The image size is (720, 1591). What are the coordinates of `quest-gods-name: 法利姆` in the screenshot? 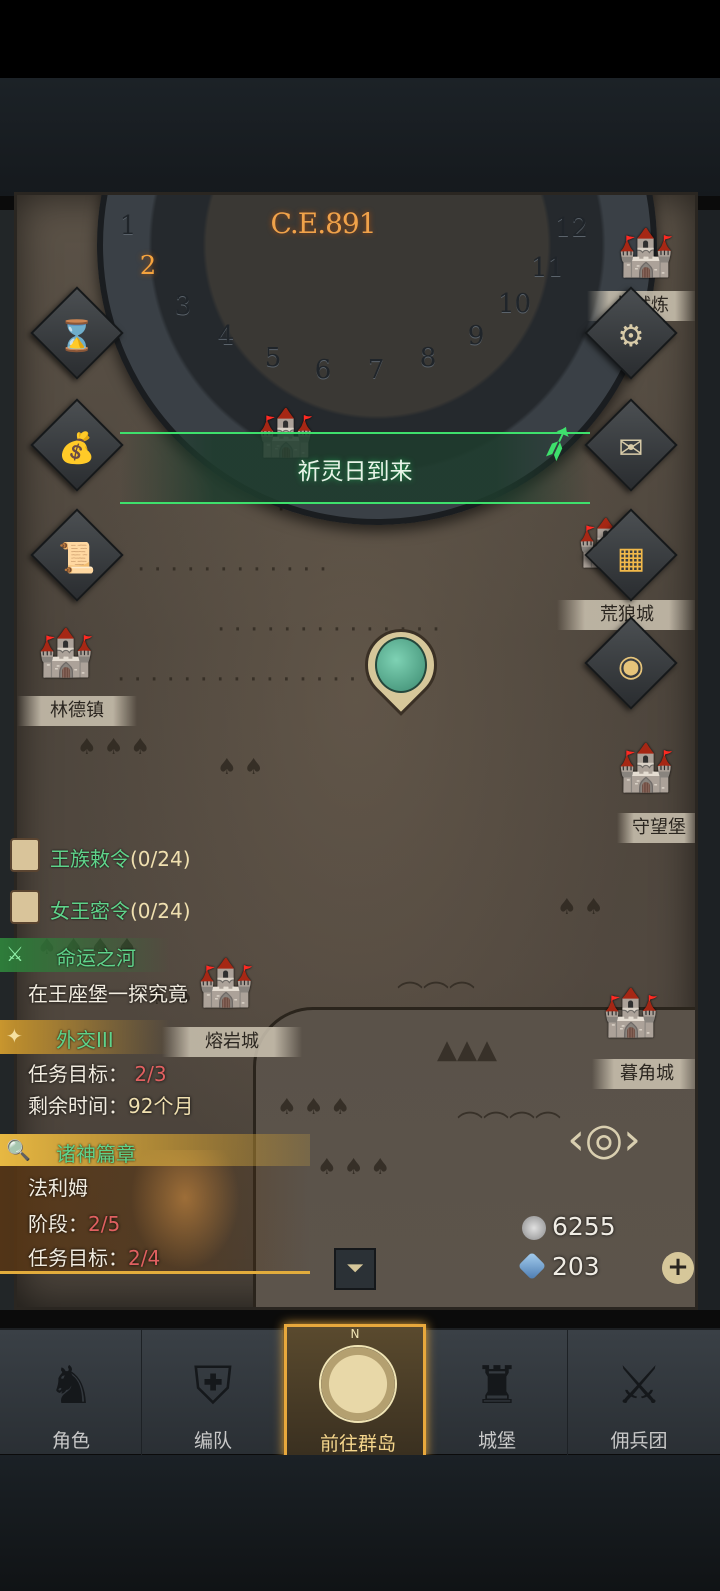 It's located at (58, 1186).